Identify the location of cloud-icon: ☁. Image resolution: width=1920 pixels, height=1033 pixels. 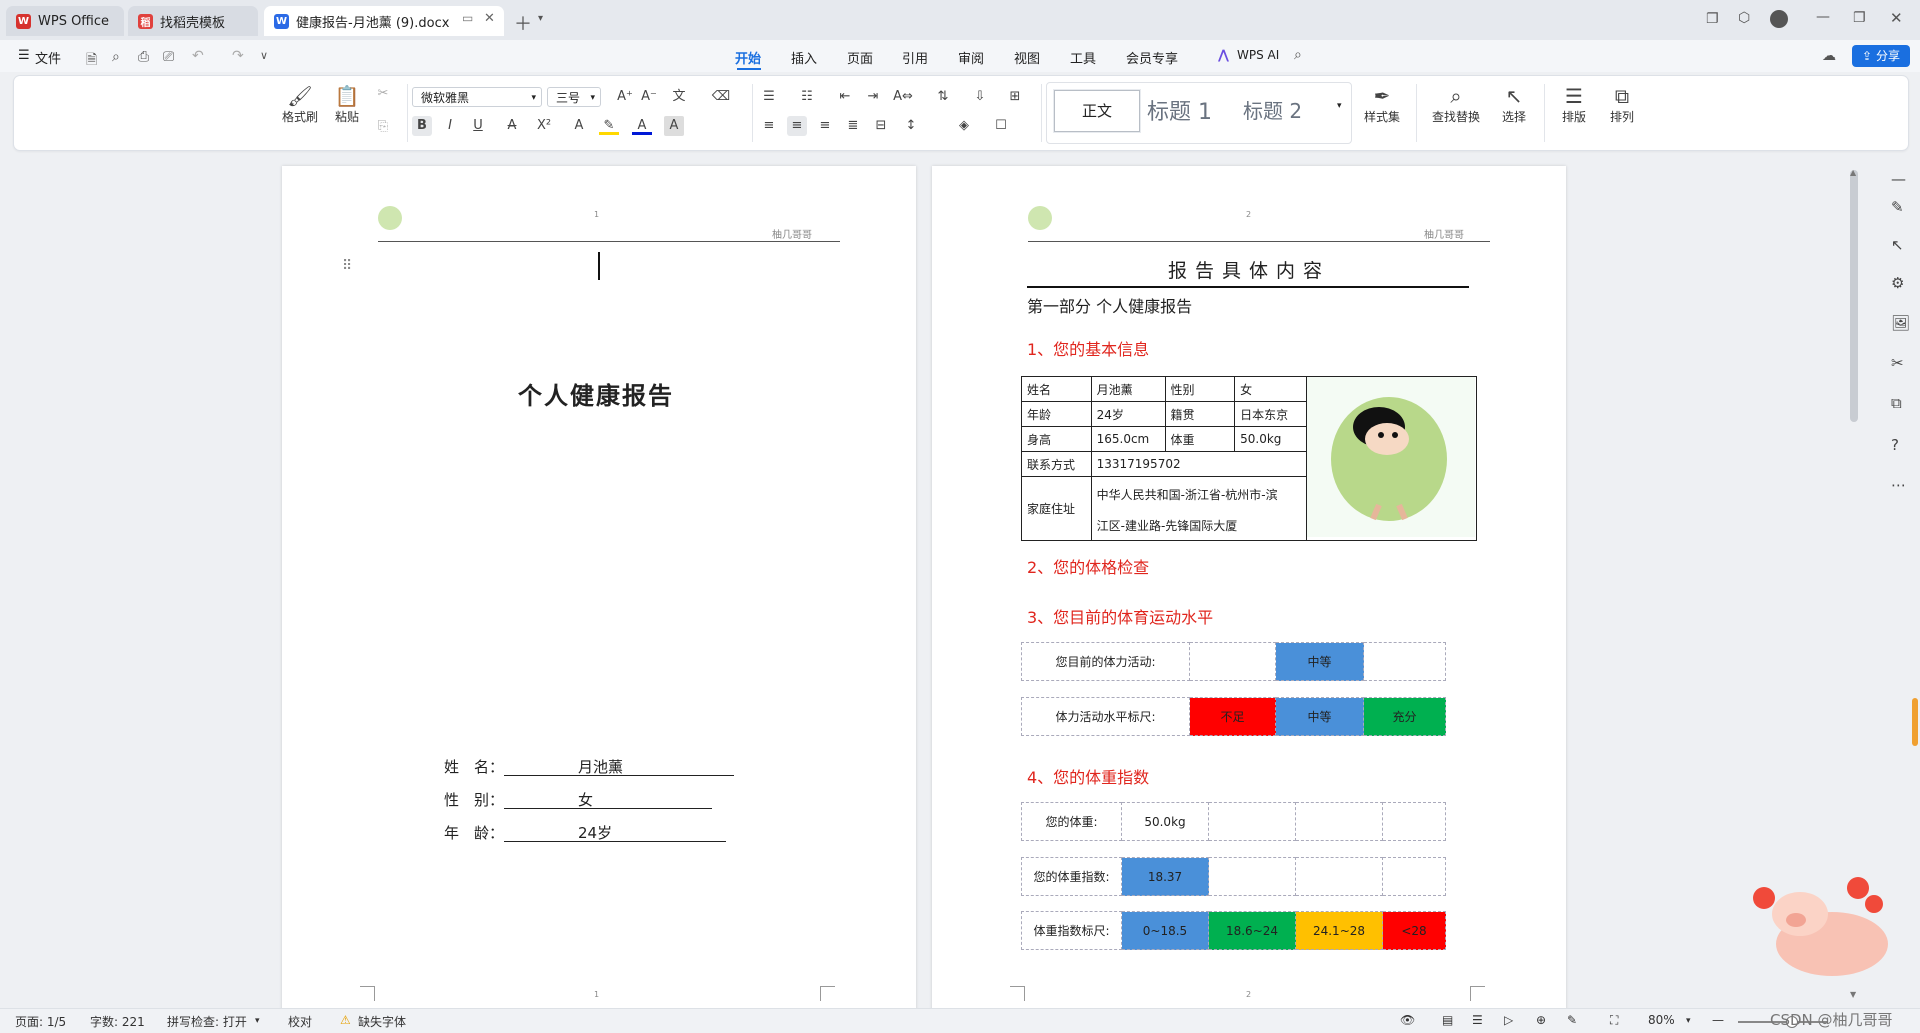
(1829, 56).